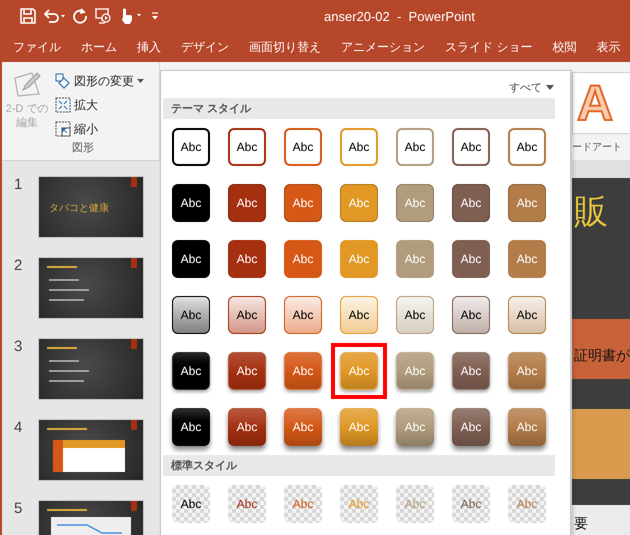  Describe the element at coordinates (99, 81) in the screenshot. I see `ribbon-button: 図形の変更` at that location.